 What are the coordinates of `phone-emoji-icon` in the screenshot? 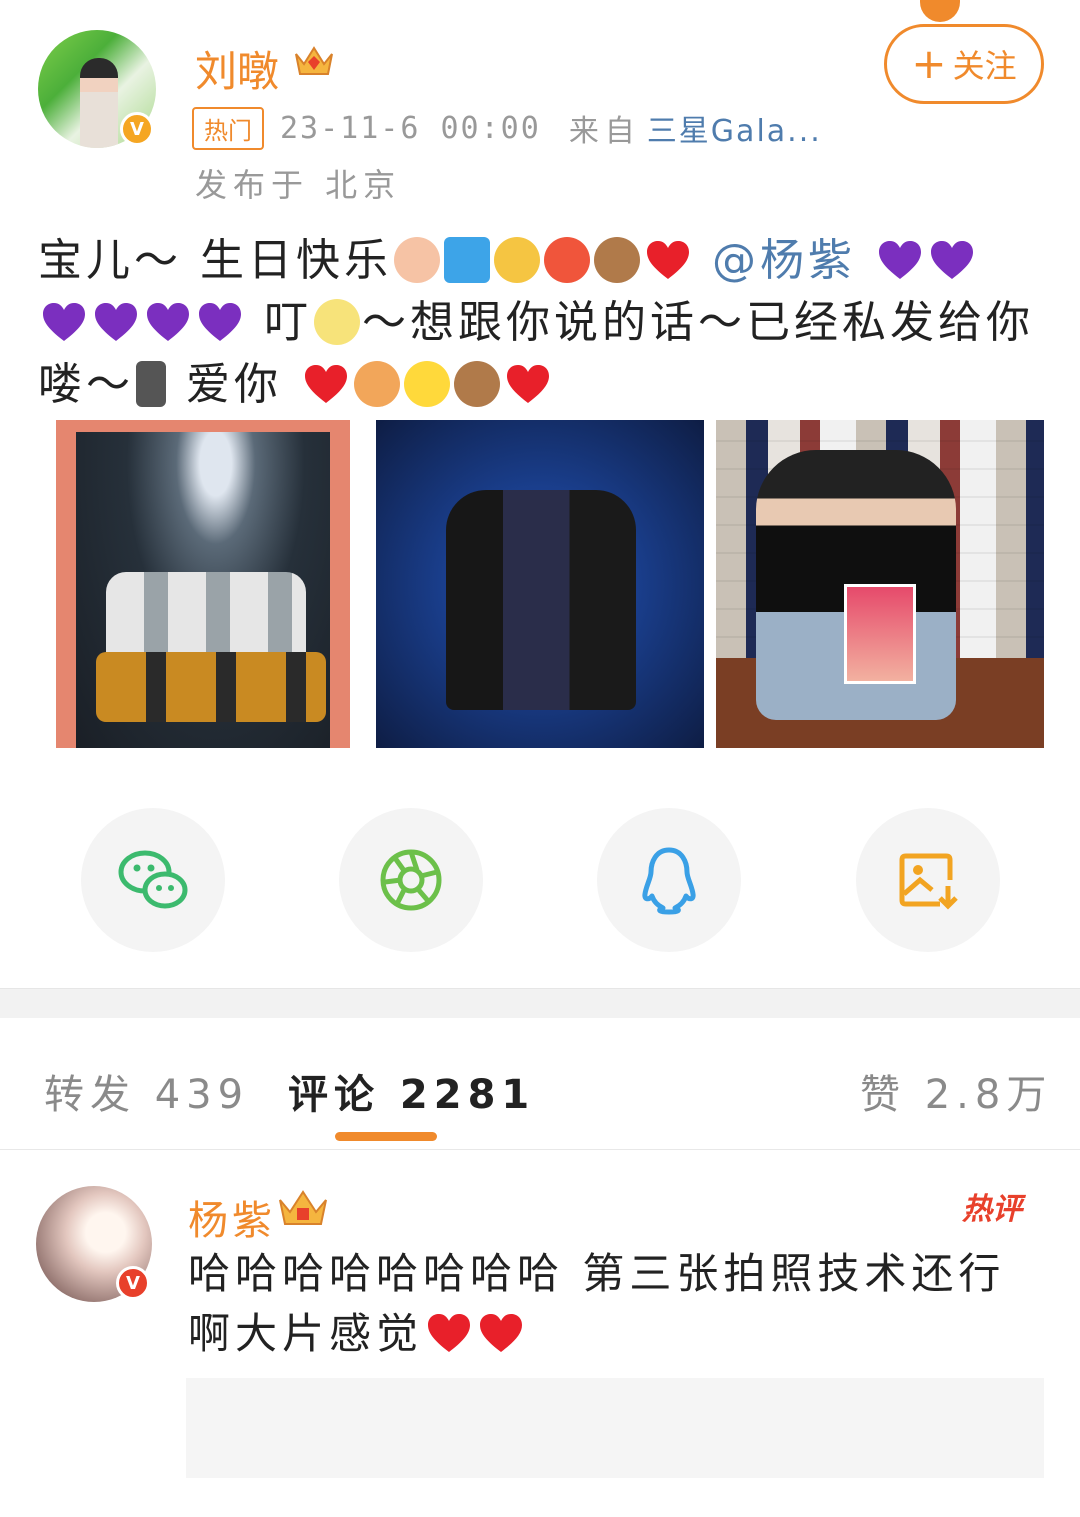 It's located at (151, 384).